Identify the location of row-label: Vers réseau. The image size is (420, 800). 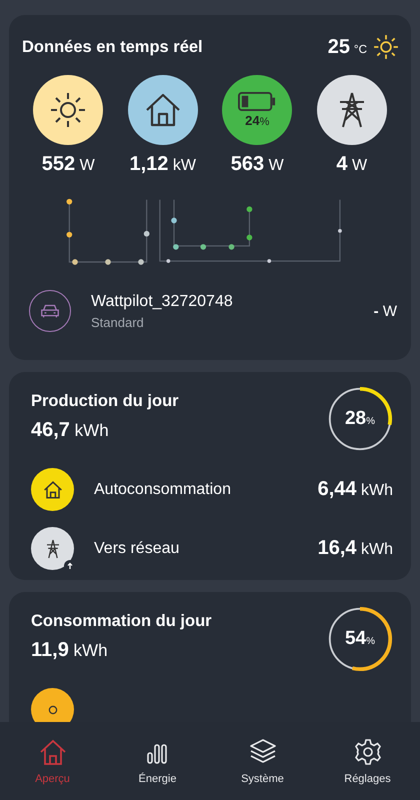
(137, 549).